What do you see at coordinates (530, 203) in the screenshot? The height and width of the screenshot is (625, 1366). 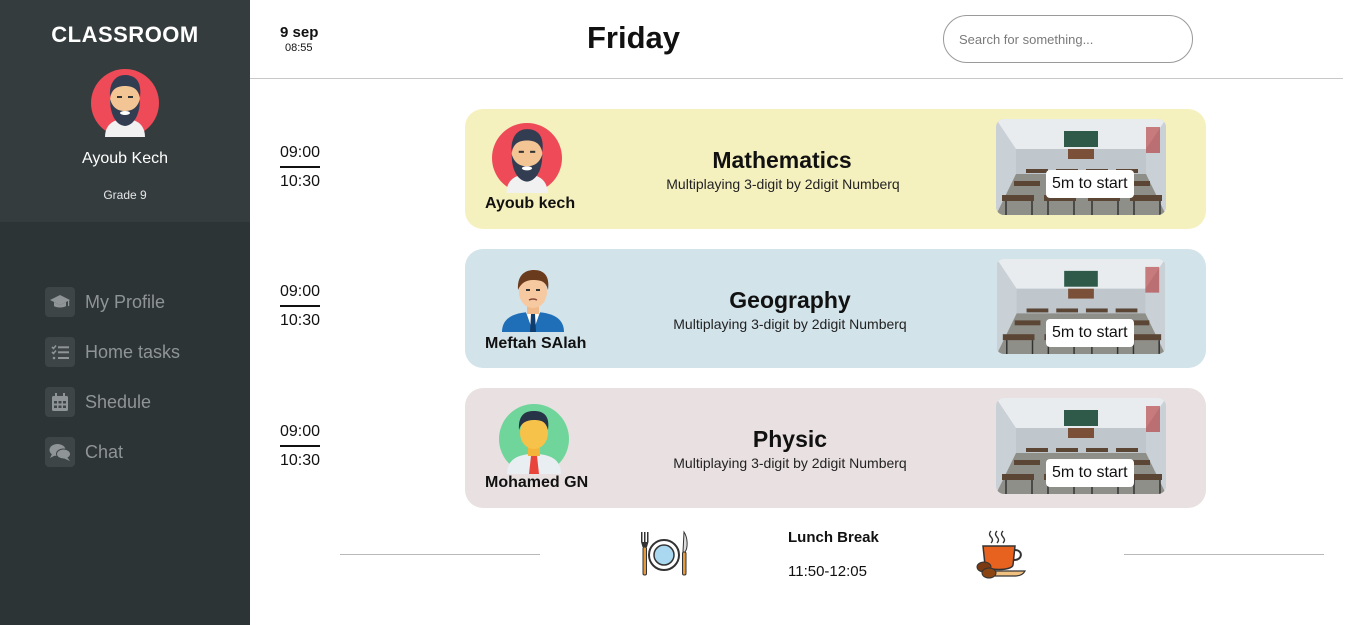 I see `teacher-name: Ayoub kech` at bounding box center [530, 203].